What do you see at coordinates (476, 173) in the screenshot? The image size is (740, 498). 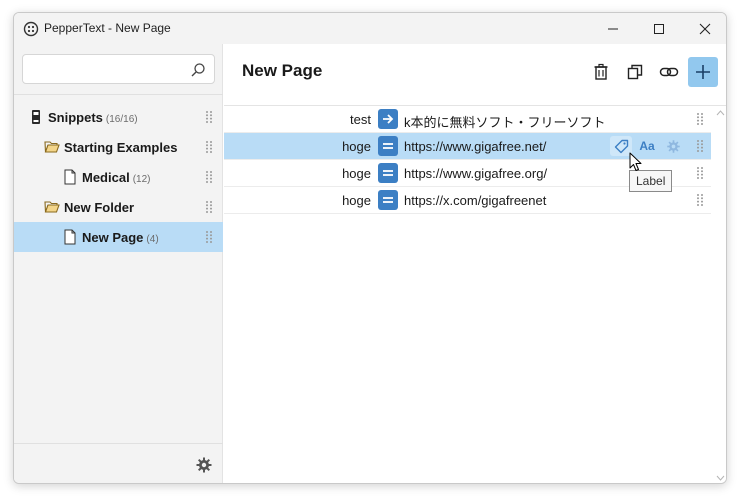 I see `snippet-value: https://www.gigafree.org/` at bounding box center [476, 173].